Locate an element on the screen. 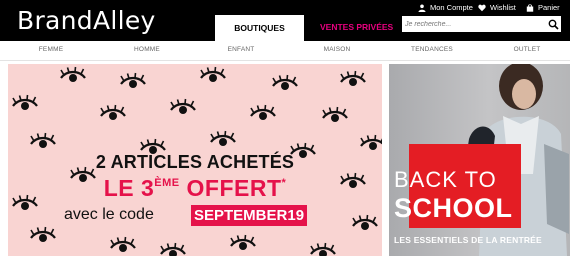 The height and width of the screenshot is (256, 570). wishlist-label: Wishlist is located at coordinates (503, 7).